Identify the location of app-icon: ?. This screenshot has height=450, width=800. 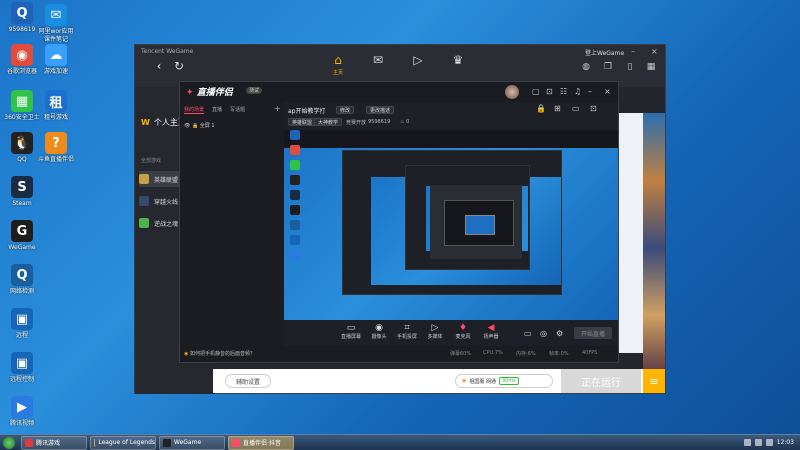
(56, 143).